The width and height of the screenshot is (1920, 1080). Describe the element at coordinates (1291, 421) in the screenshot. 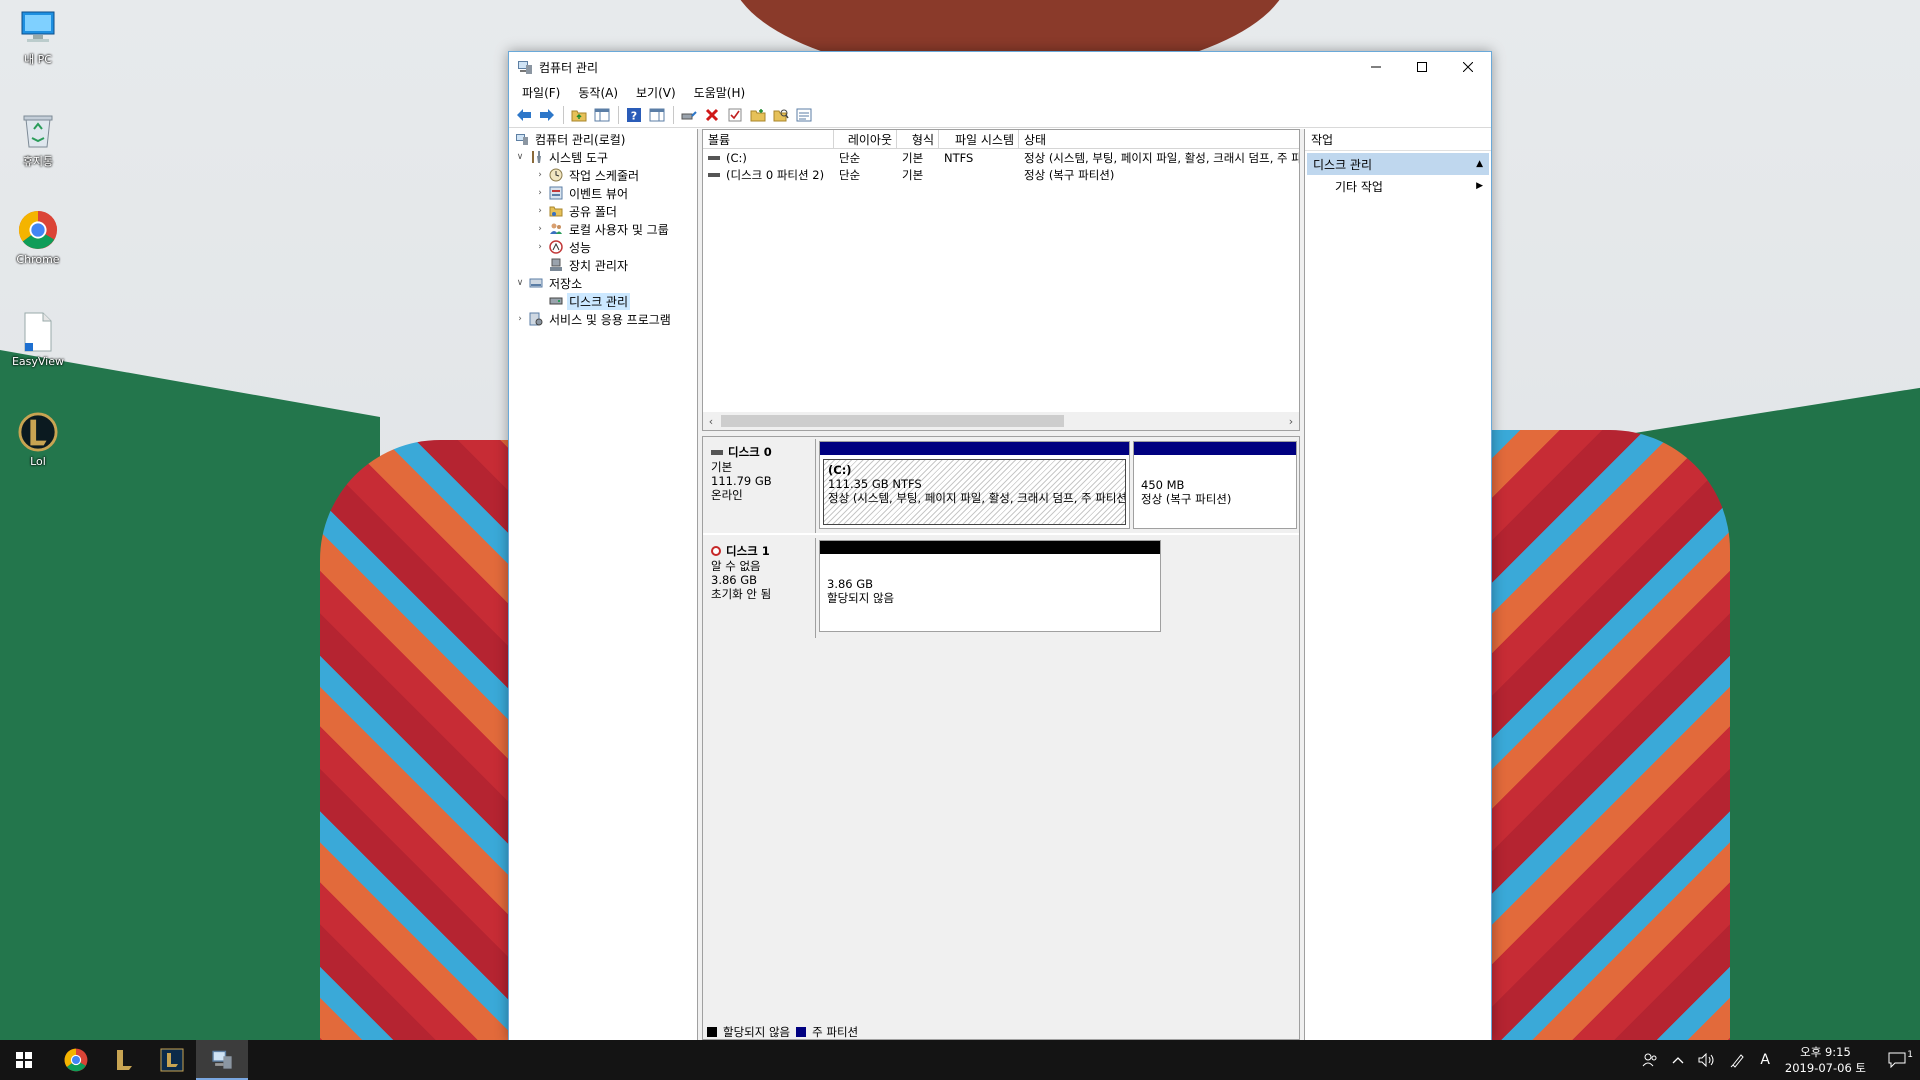

I see `scroll-right-icon: ›` at that location.